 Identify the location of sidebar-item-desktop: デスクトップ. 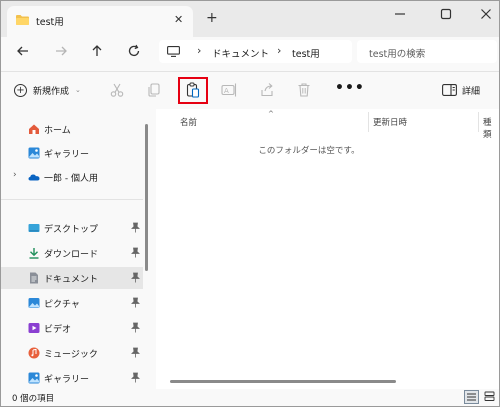
(72, 228).